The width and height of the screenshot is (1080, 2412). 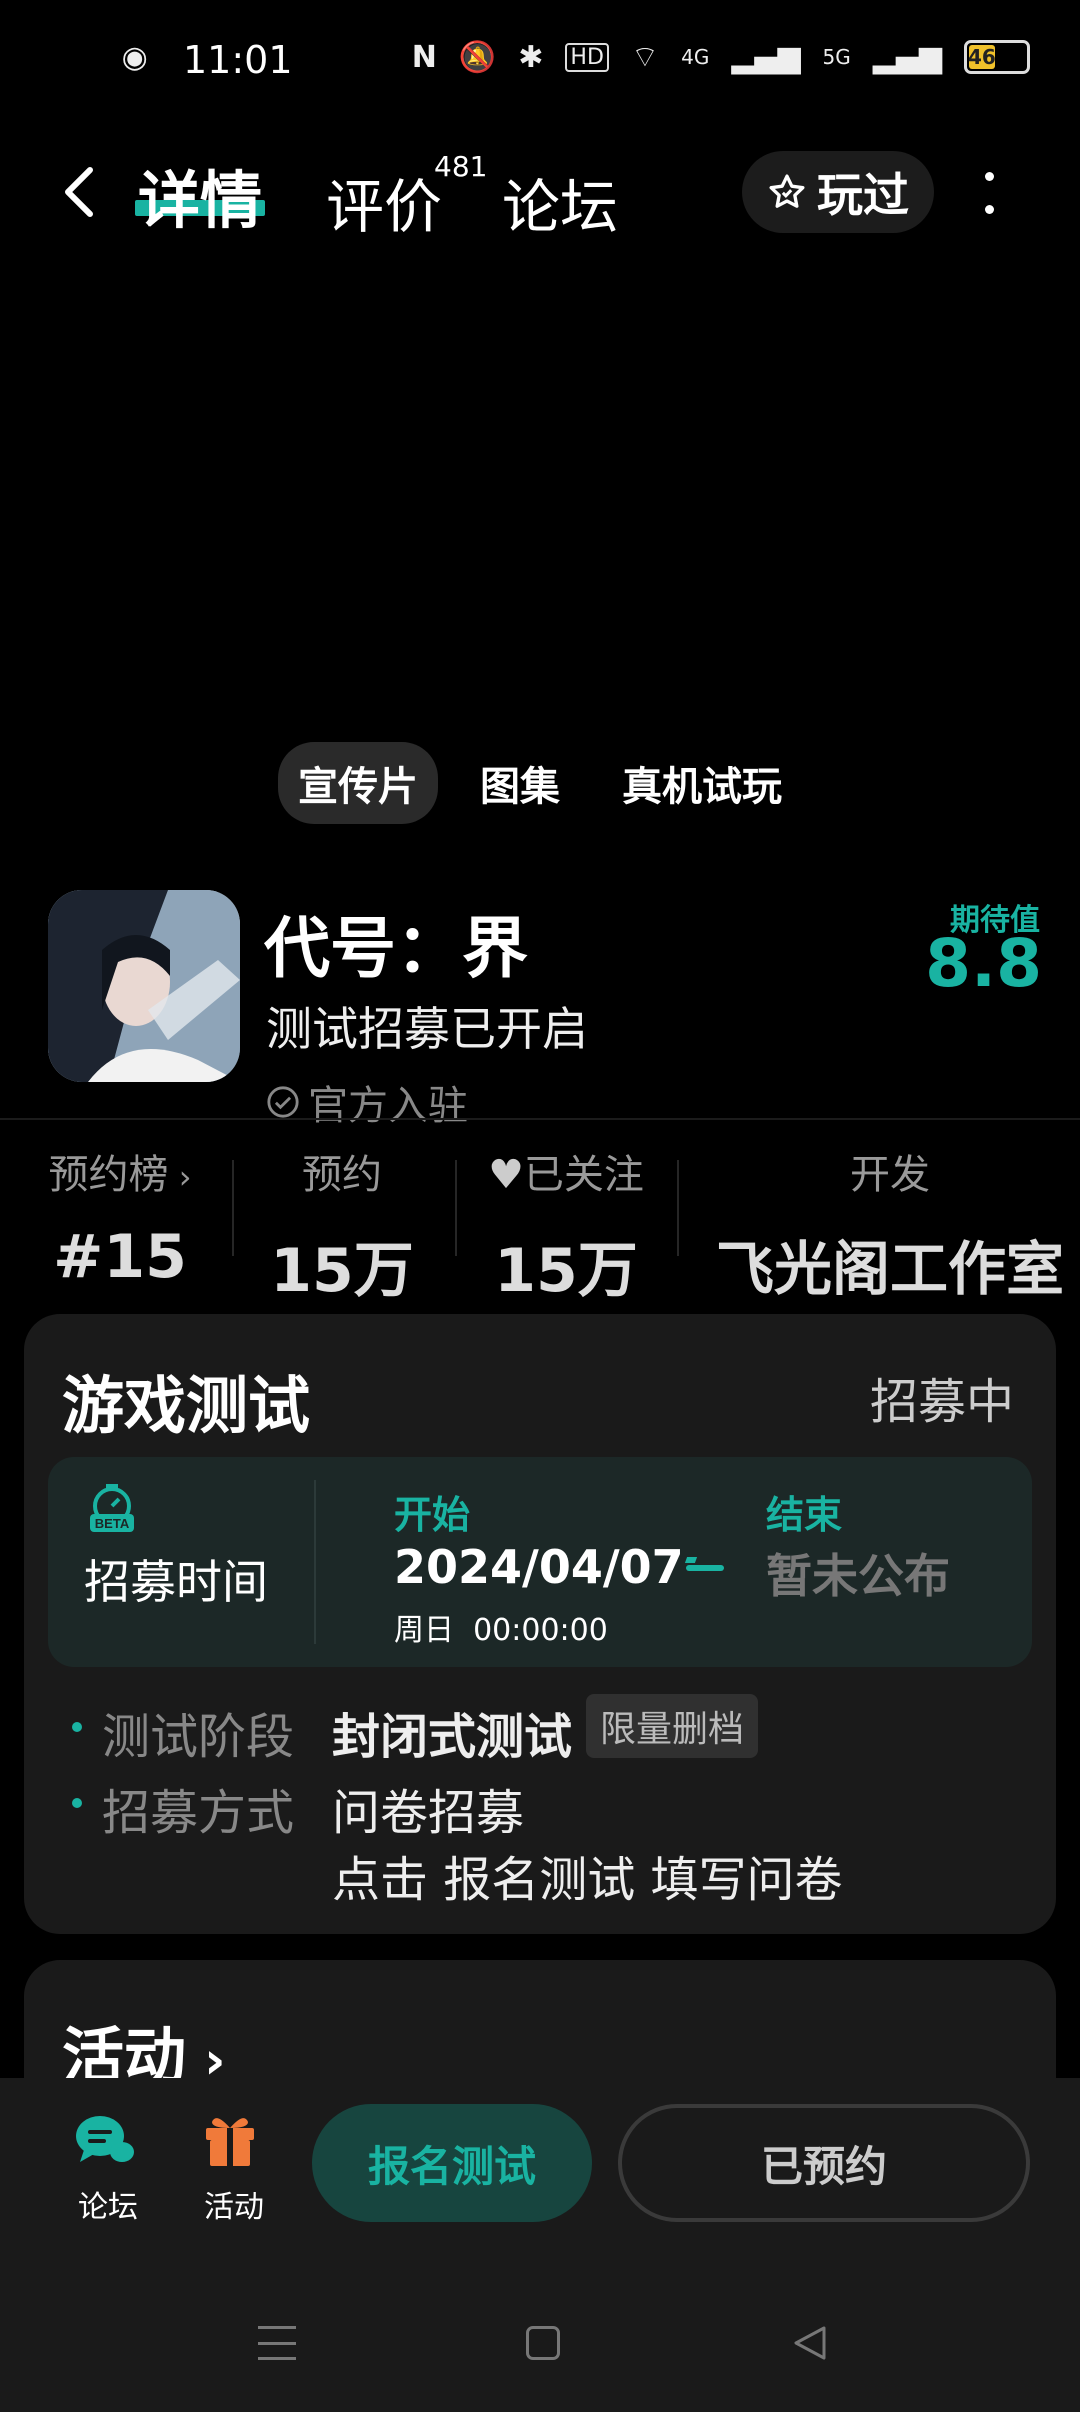 What do you see at coordinates (997, 57) in the screenshot?
I see `battery-icon: 46` at bounding box center [997, 57].